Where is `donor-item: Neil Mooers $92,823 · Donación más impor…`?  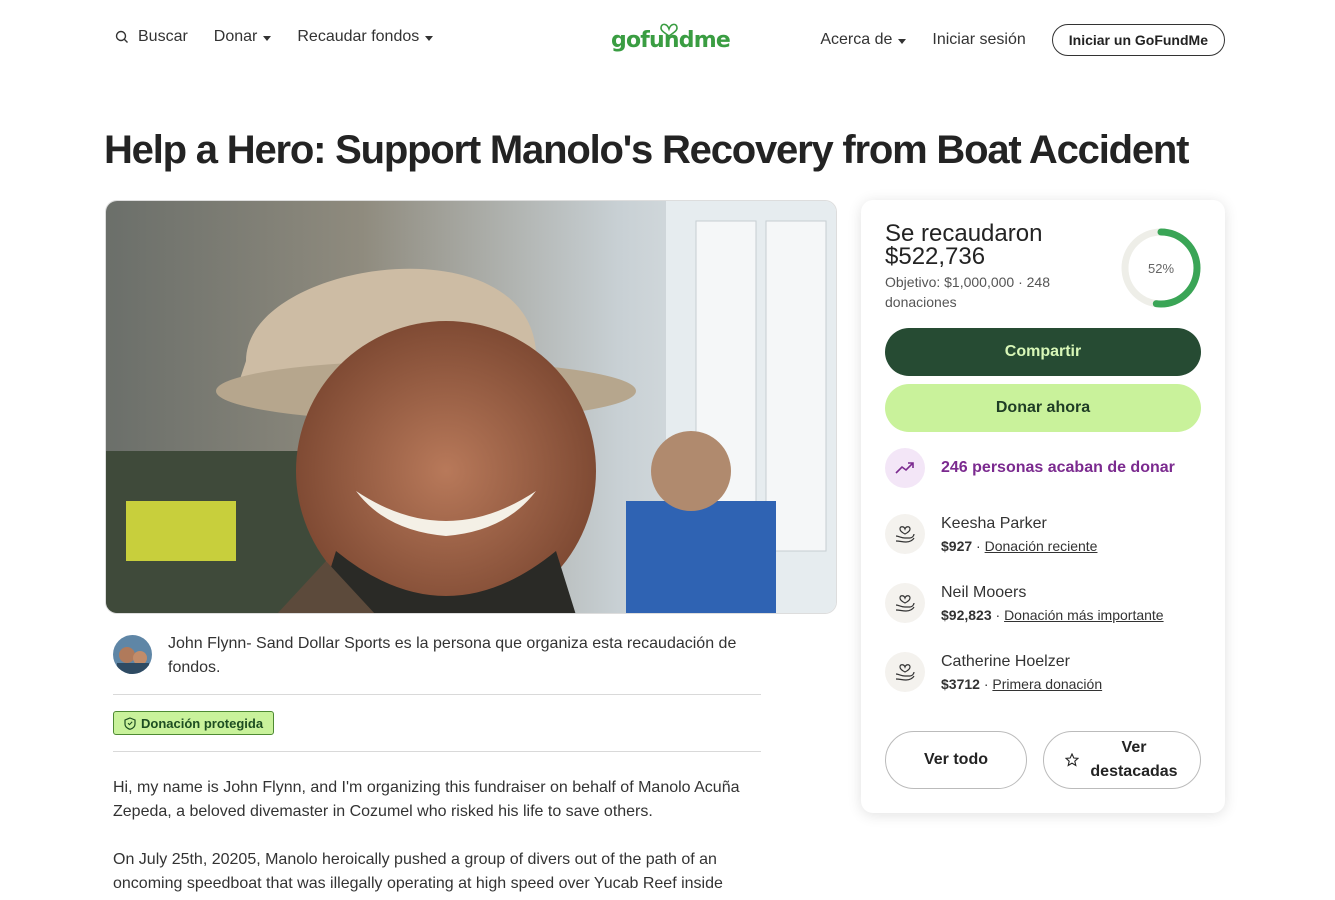 donor-item: Neil Mooers $92,823 · Donación más impor… is located at coordinates (1024, 603).